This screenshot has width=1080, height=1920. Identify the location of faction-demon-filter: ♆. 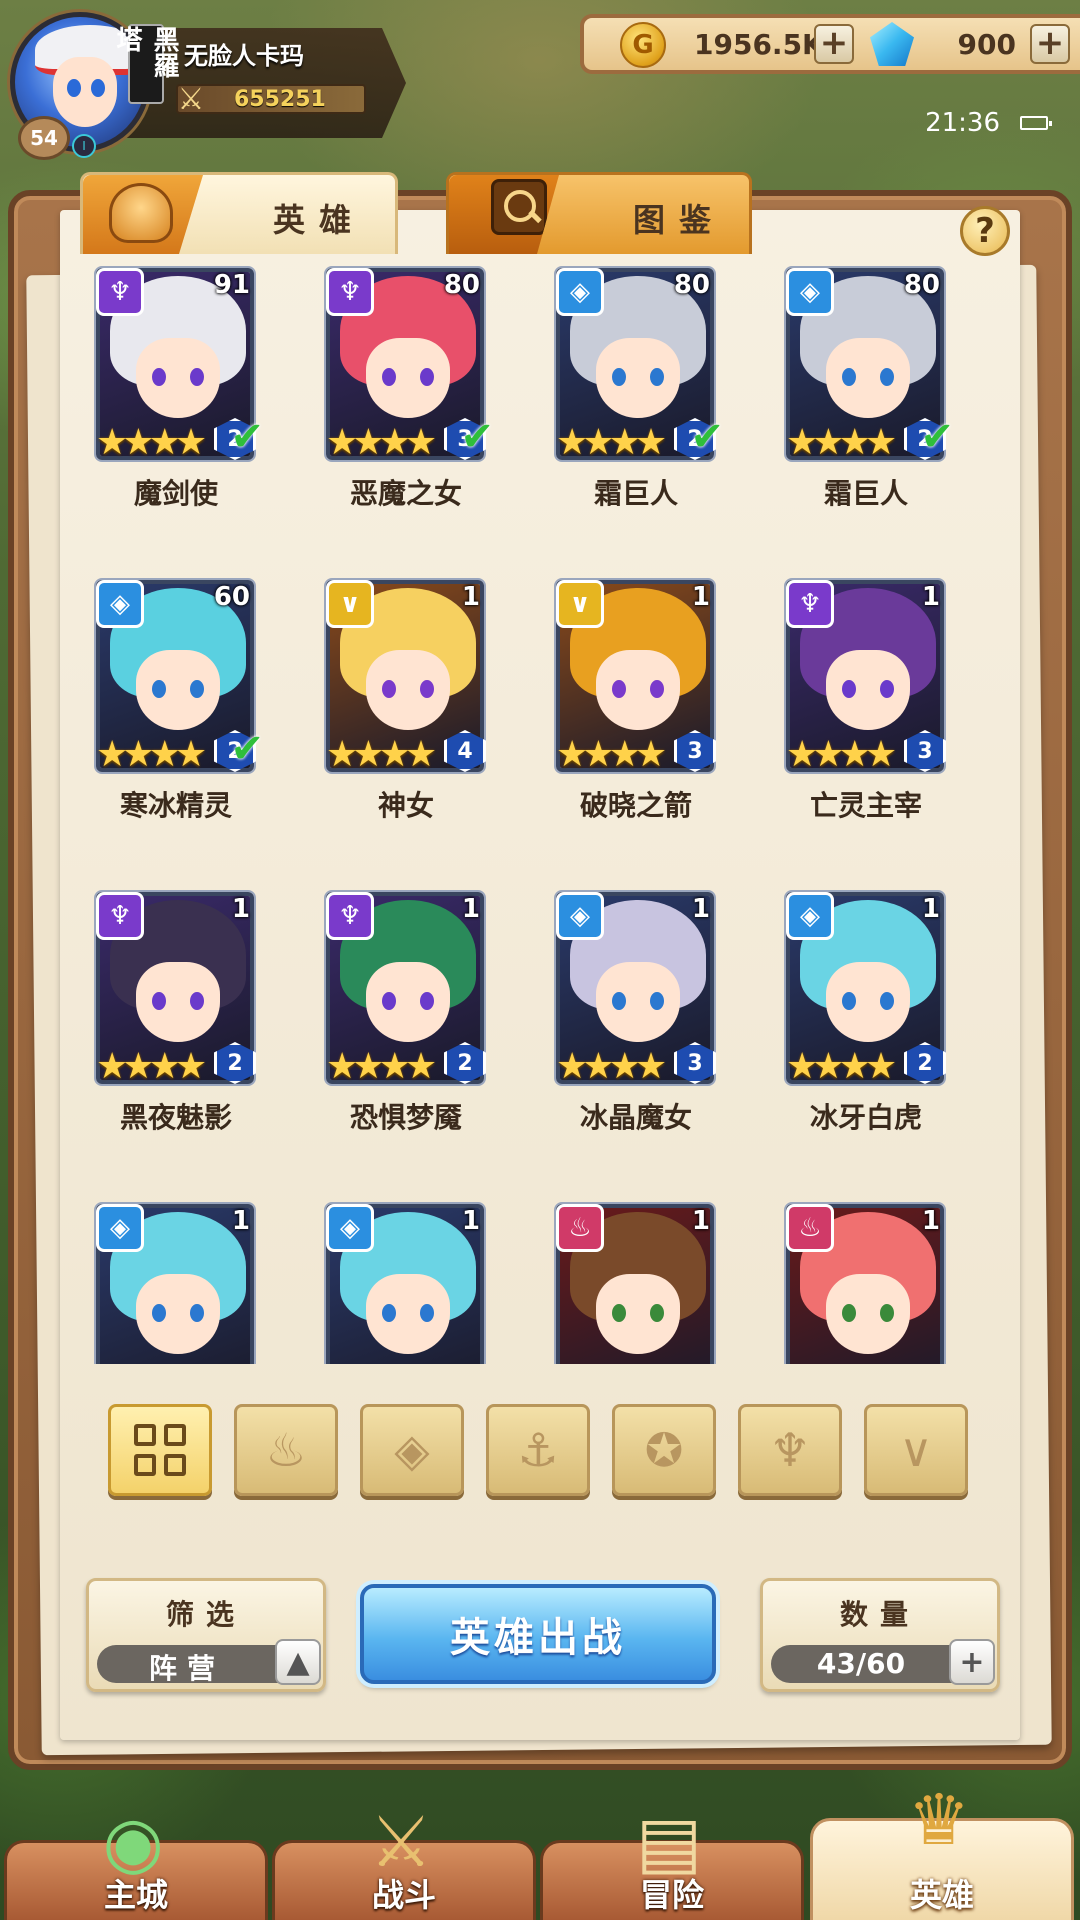
(790, 1450).